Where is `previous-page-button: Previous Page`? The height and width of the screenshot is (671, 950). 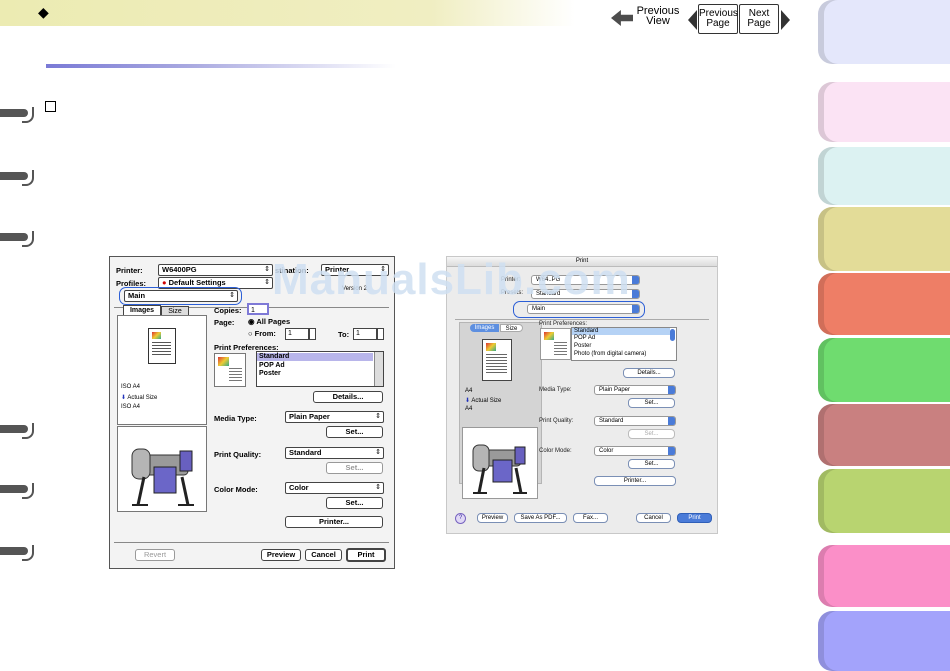
previous-page-button: Previous Page is located at coordinates (718, 19).